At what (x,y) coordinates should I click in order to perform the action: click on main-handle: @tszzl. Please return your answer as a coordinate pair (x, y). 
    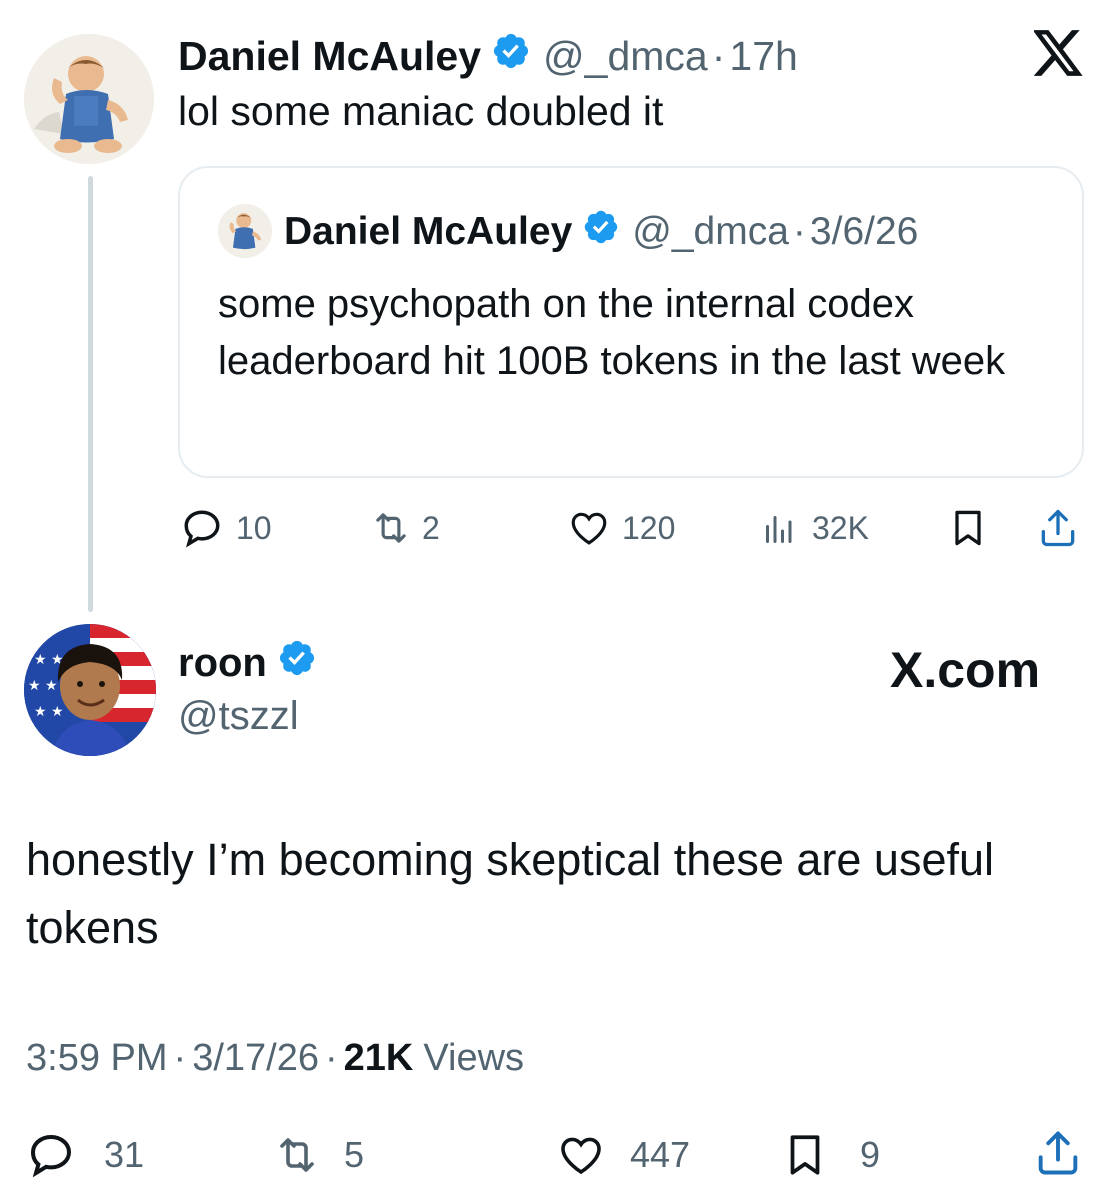
    Looking at the image, I should click on (238, 716).